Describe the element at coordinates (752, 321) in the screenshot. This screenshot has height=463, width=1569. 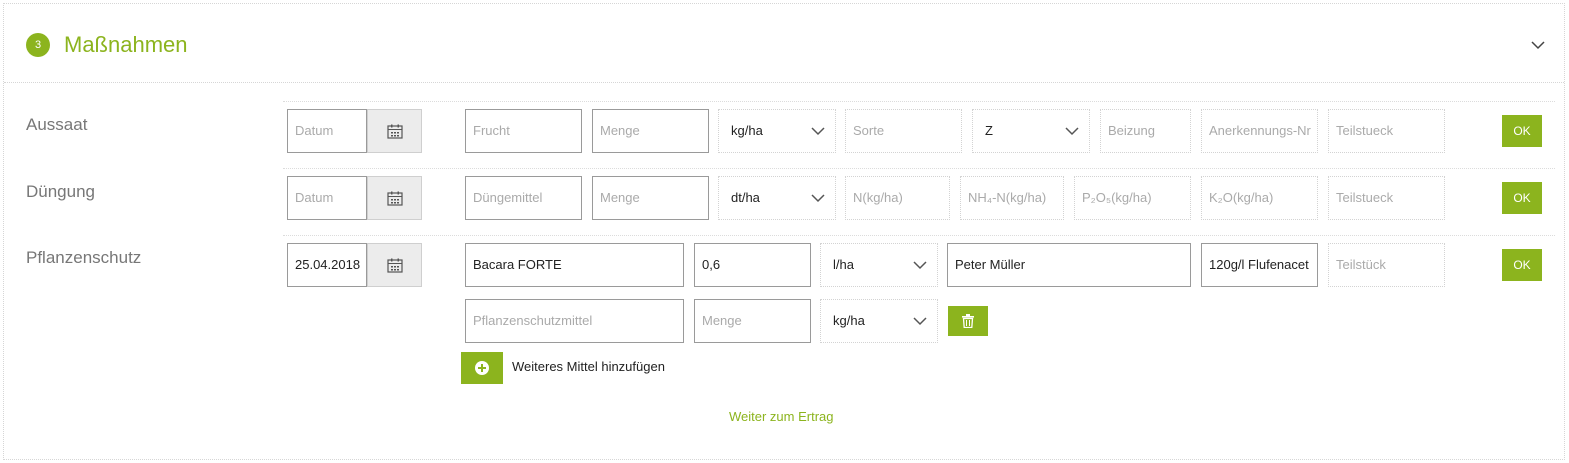
I see `weiteres-menge-input: Menge` at that location.